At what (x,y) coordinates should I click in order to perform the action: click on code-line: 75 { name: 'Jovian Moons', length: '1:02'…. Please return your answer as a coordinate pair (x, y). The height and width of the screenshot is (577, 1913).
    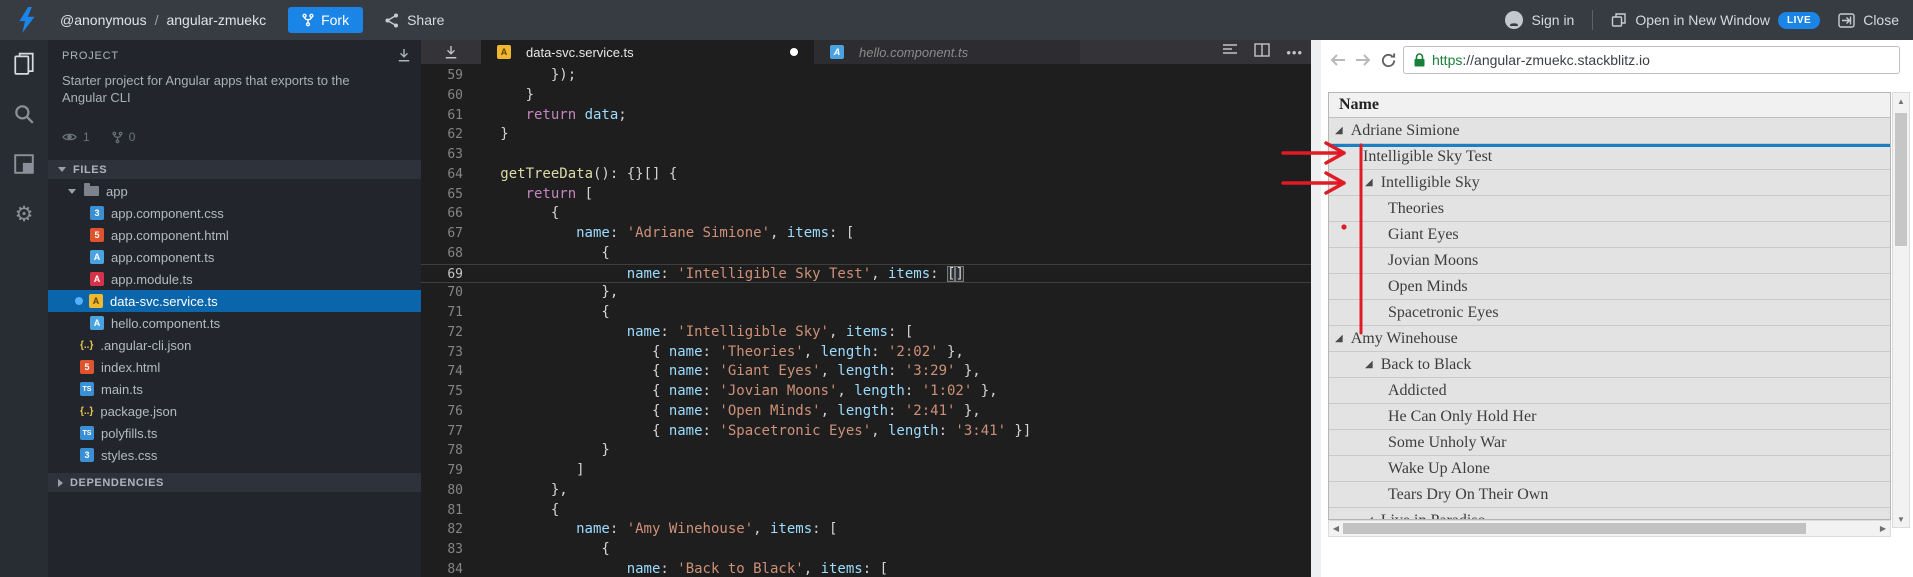
    Looking at the image, I should click on (866, 392).